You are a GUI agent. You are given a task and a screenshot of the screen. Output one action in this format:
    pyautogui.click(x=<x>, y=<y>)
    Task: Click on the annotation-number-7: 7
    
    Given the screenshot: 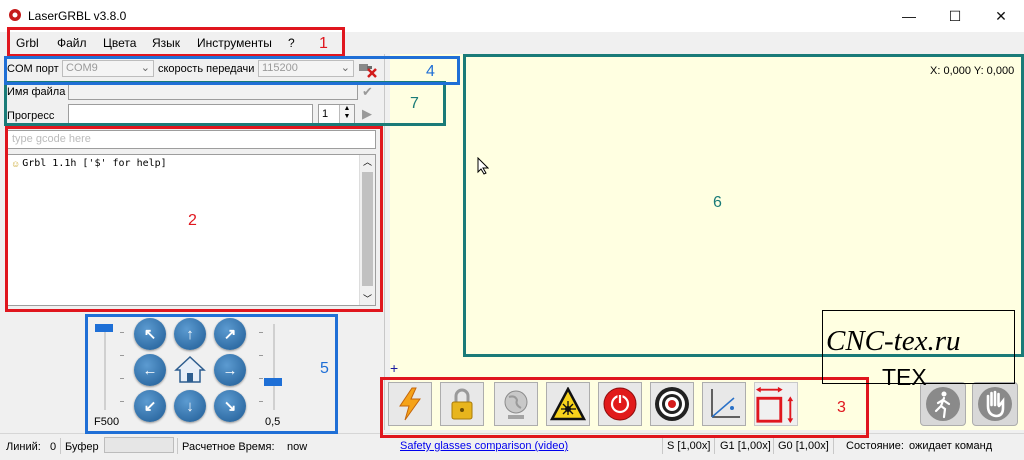 What is the action you would take?
    pyautogui.click(x=414, y=103)
    